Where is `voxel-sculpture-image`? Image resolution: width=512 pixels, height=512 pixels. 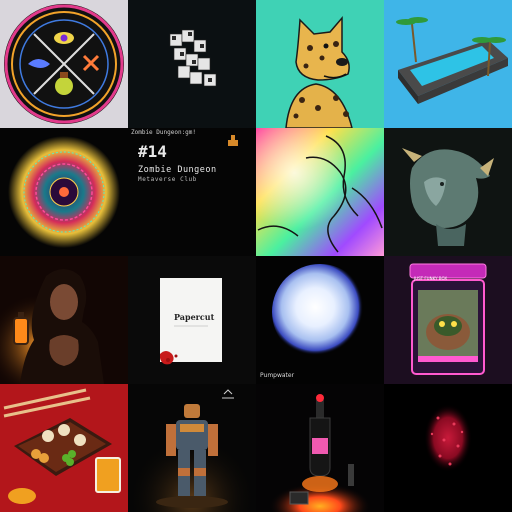
voxel-sculpture-image is located at coordinates (192, 64).